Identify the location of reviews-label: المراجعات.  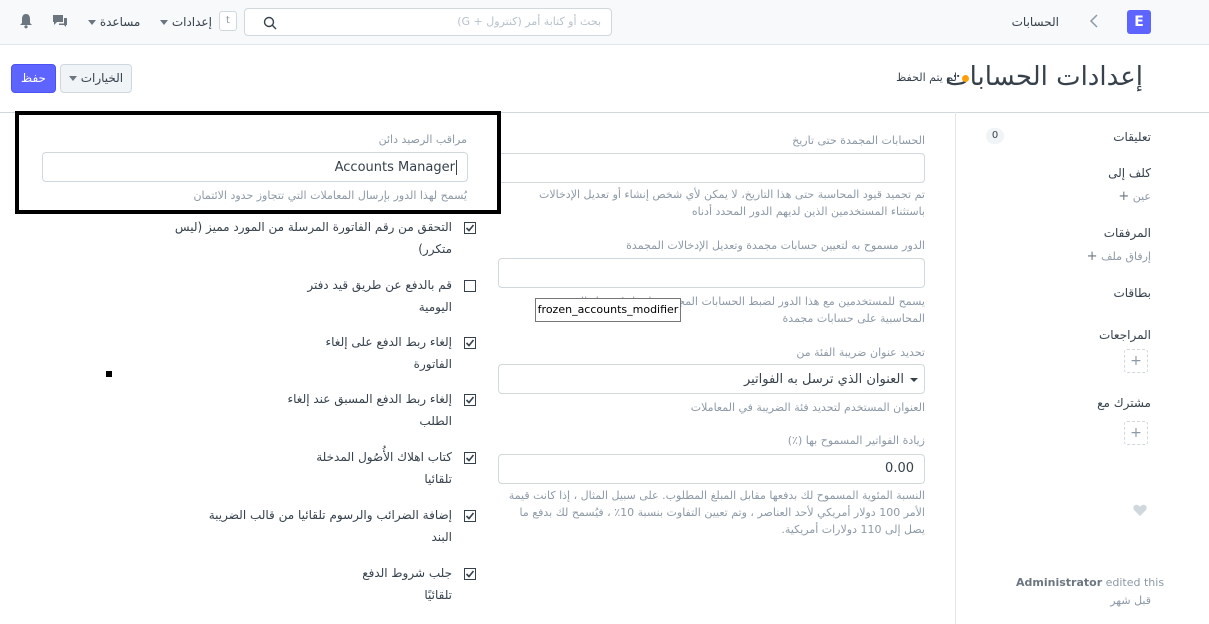
(1124, 335).